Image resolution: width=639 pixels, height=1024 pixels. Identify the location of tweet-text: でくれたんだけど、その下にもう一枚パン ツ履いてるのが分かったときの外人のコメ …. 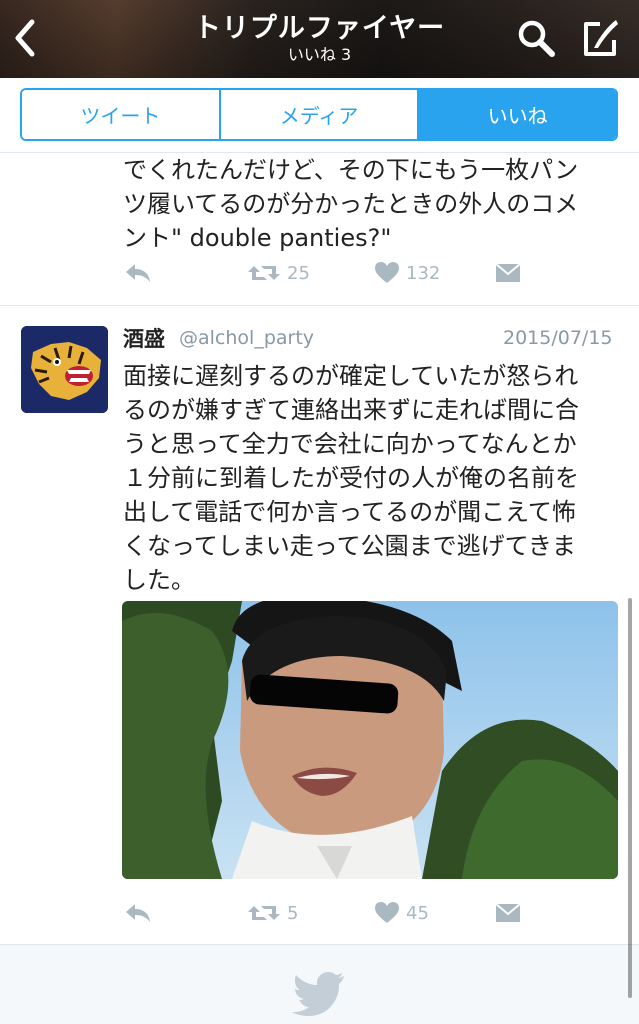
(351, 204).